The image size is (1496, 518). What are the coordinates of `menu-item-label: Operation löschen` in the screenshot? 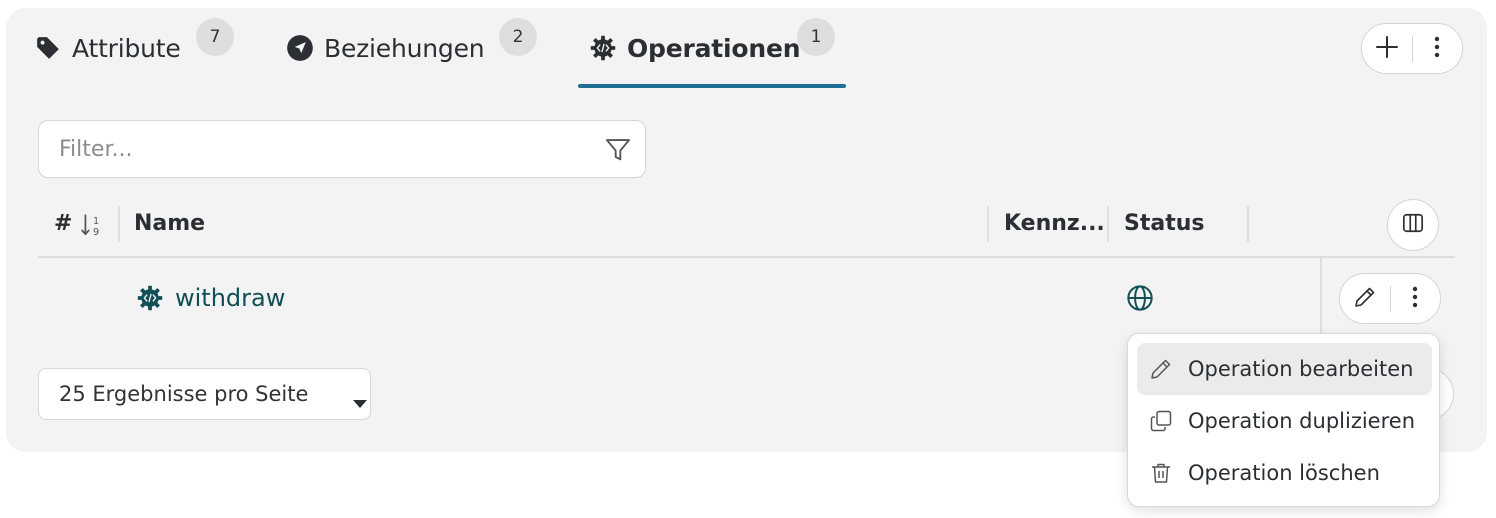 It's located at (1284, 473).